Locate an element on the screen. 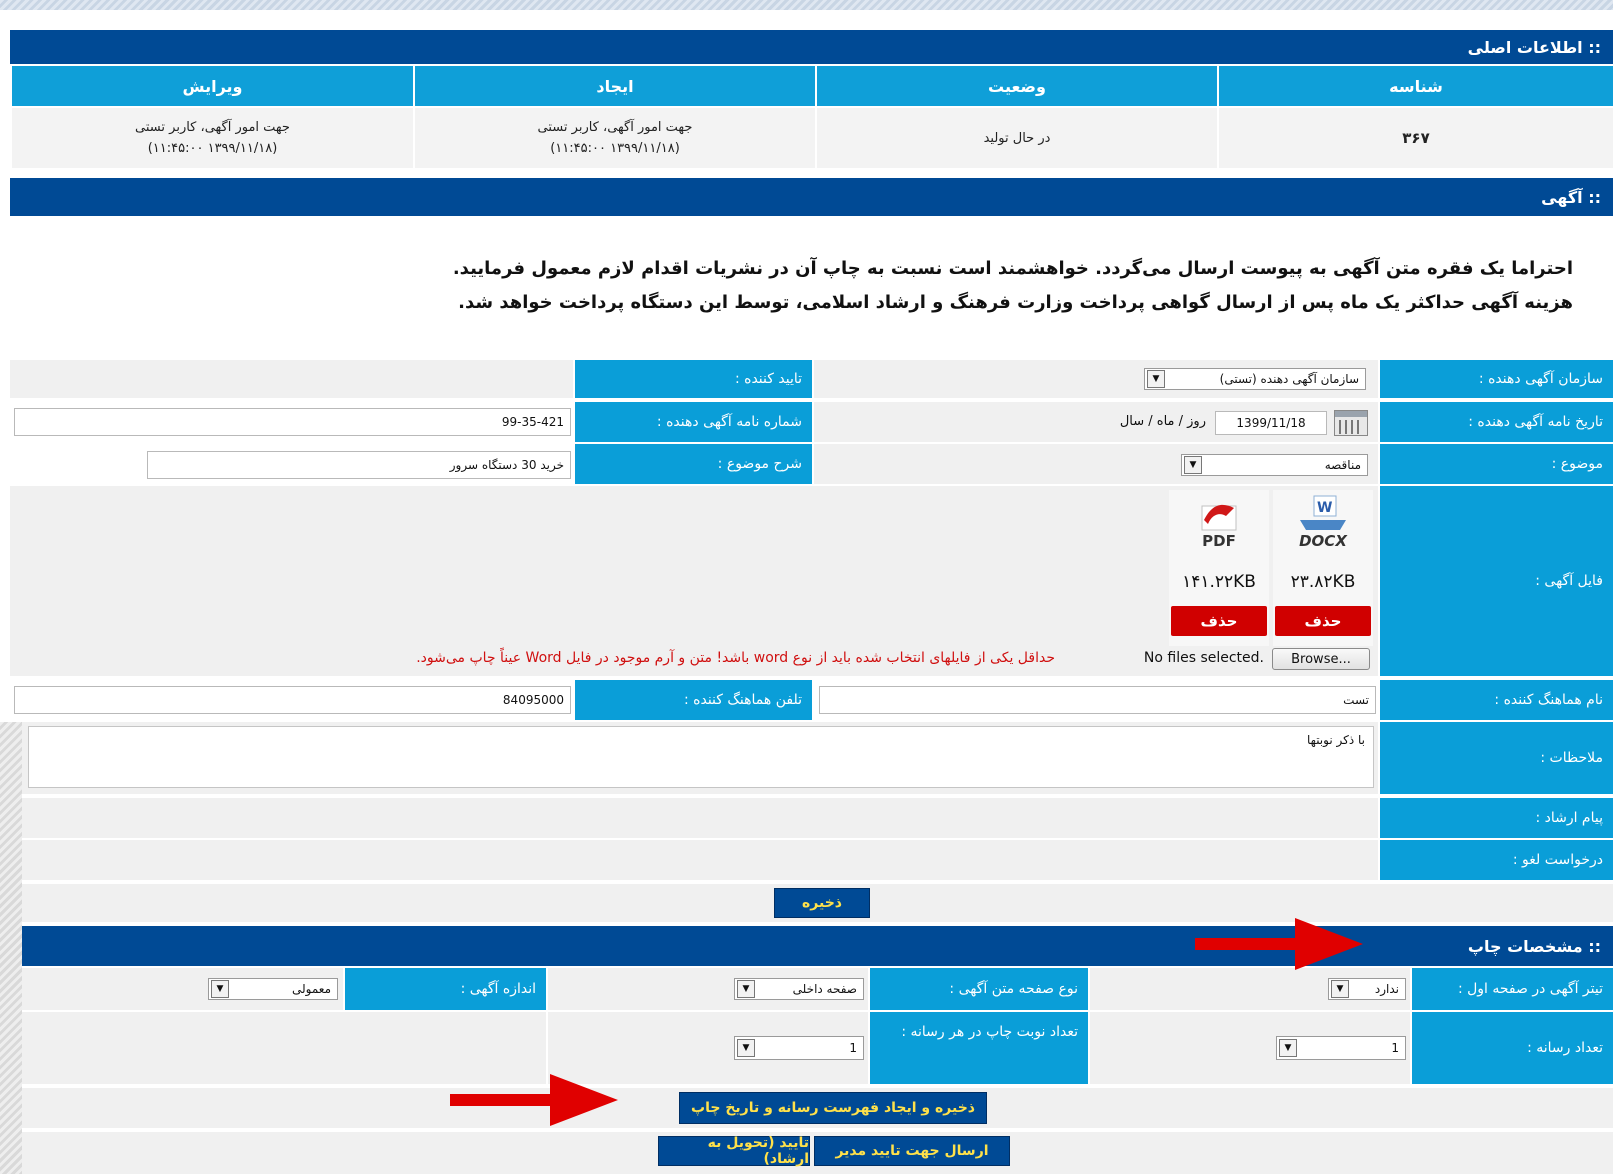 This screenshot has height=1174, width=1613. created-at: (۱۳۹۹/۱۱/۱۸ ۱۱:۴۵:۰۰) is located at coordinates (615, 148).